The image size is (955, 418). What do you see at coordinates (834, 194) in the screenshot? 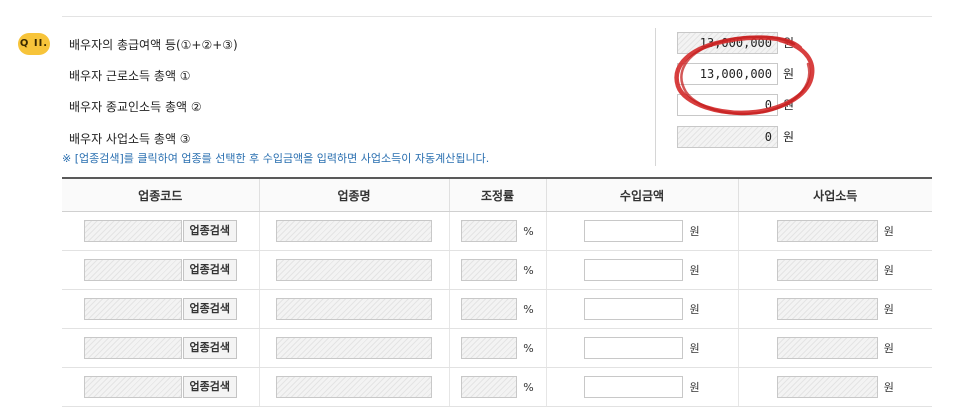
I see `header-business-income: 사업소득` at bounding box center [834, 194].